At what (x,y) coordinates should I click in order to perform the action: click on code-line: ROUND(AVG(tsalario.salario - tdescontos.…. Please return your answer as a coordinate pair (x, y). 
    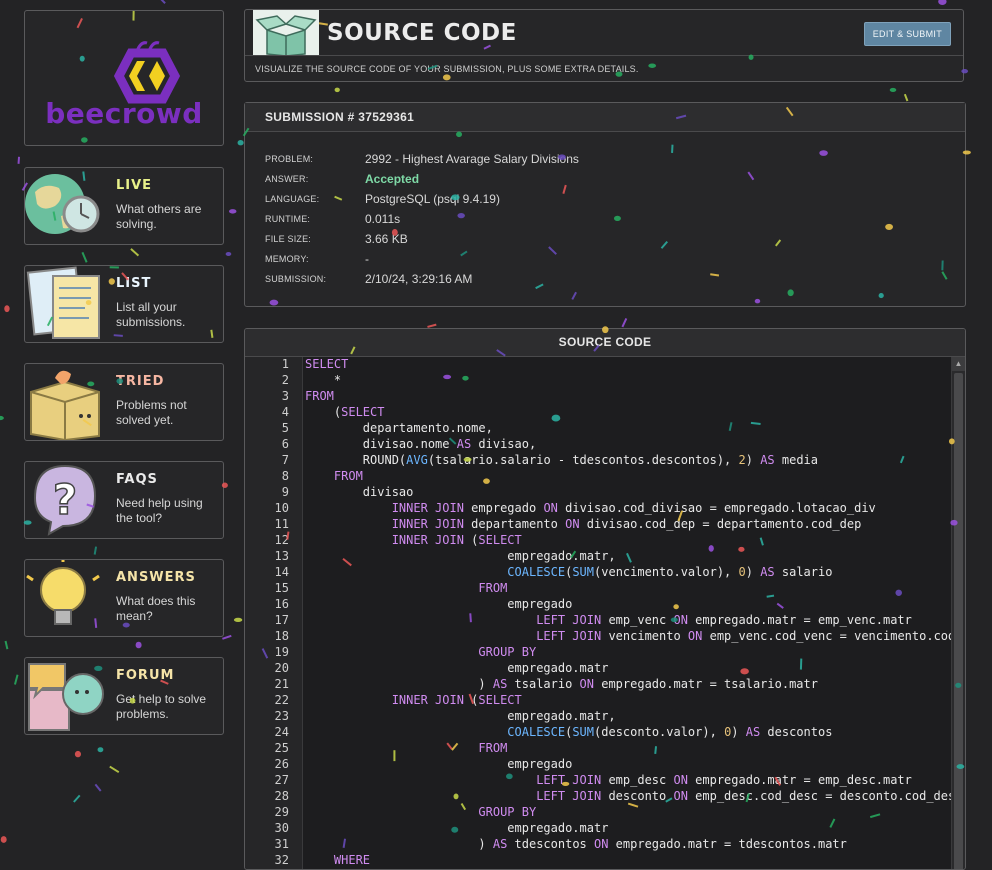
    Looking at the image, I should click on (562, 460).